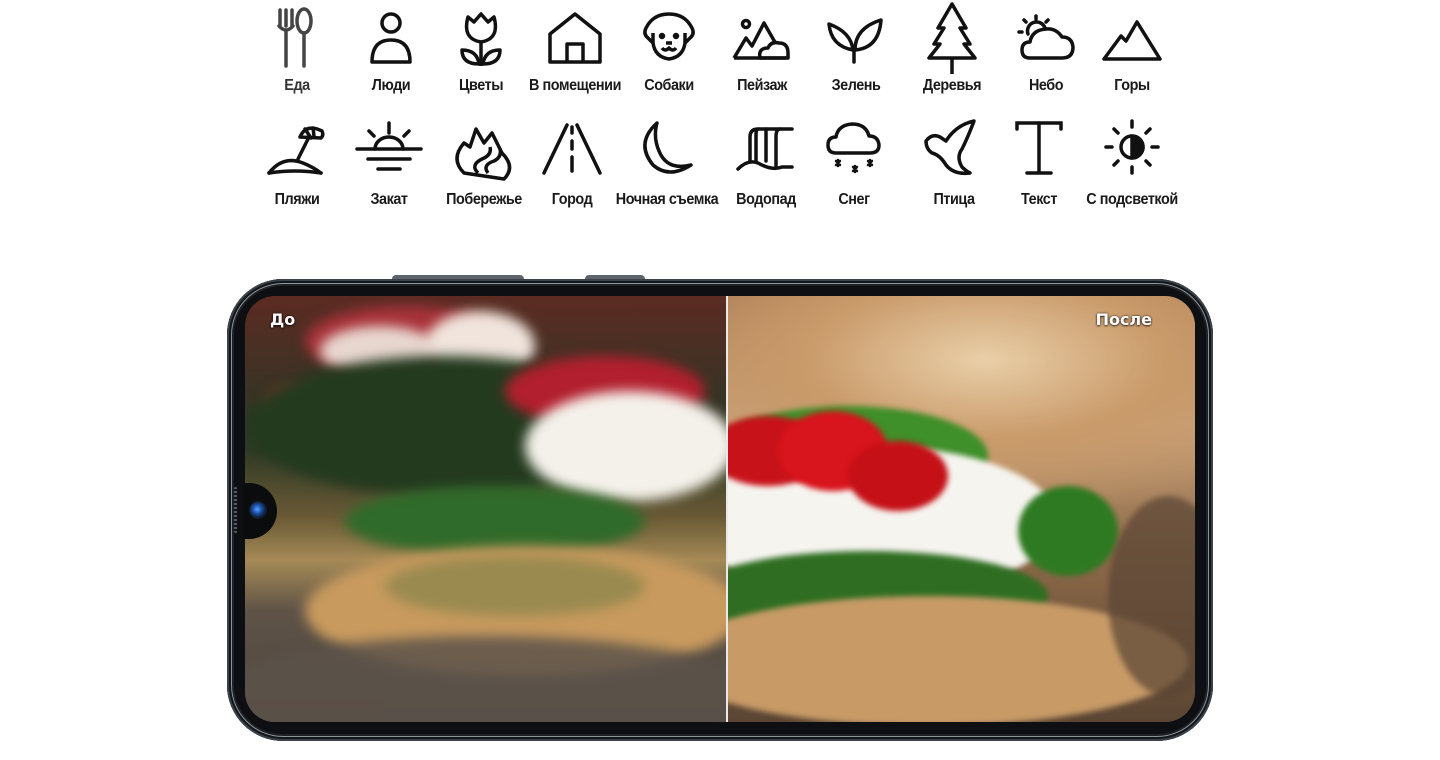  What do you see at coordinates (950, 147) in the screenshot?
I see `bird-icon` at bounding box center [950, 147].